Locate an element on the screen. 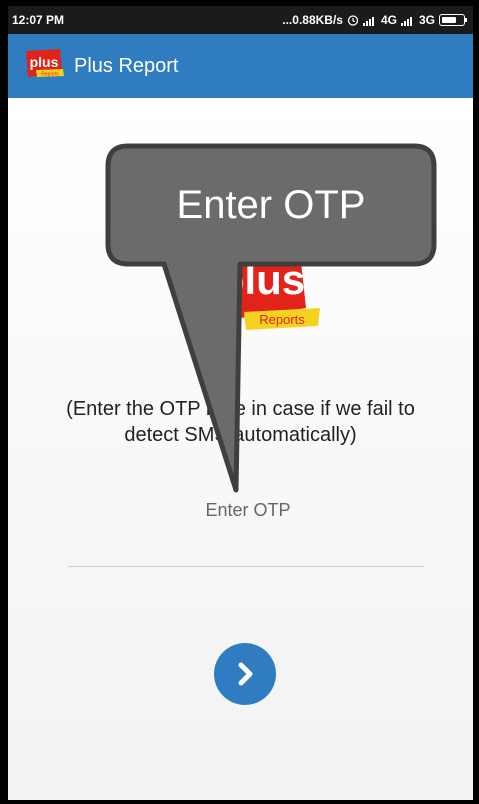 This screenshot has height=804, width=479. chevron-right-icon is located at coordinates (245, 674).